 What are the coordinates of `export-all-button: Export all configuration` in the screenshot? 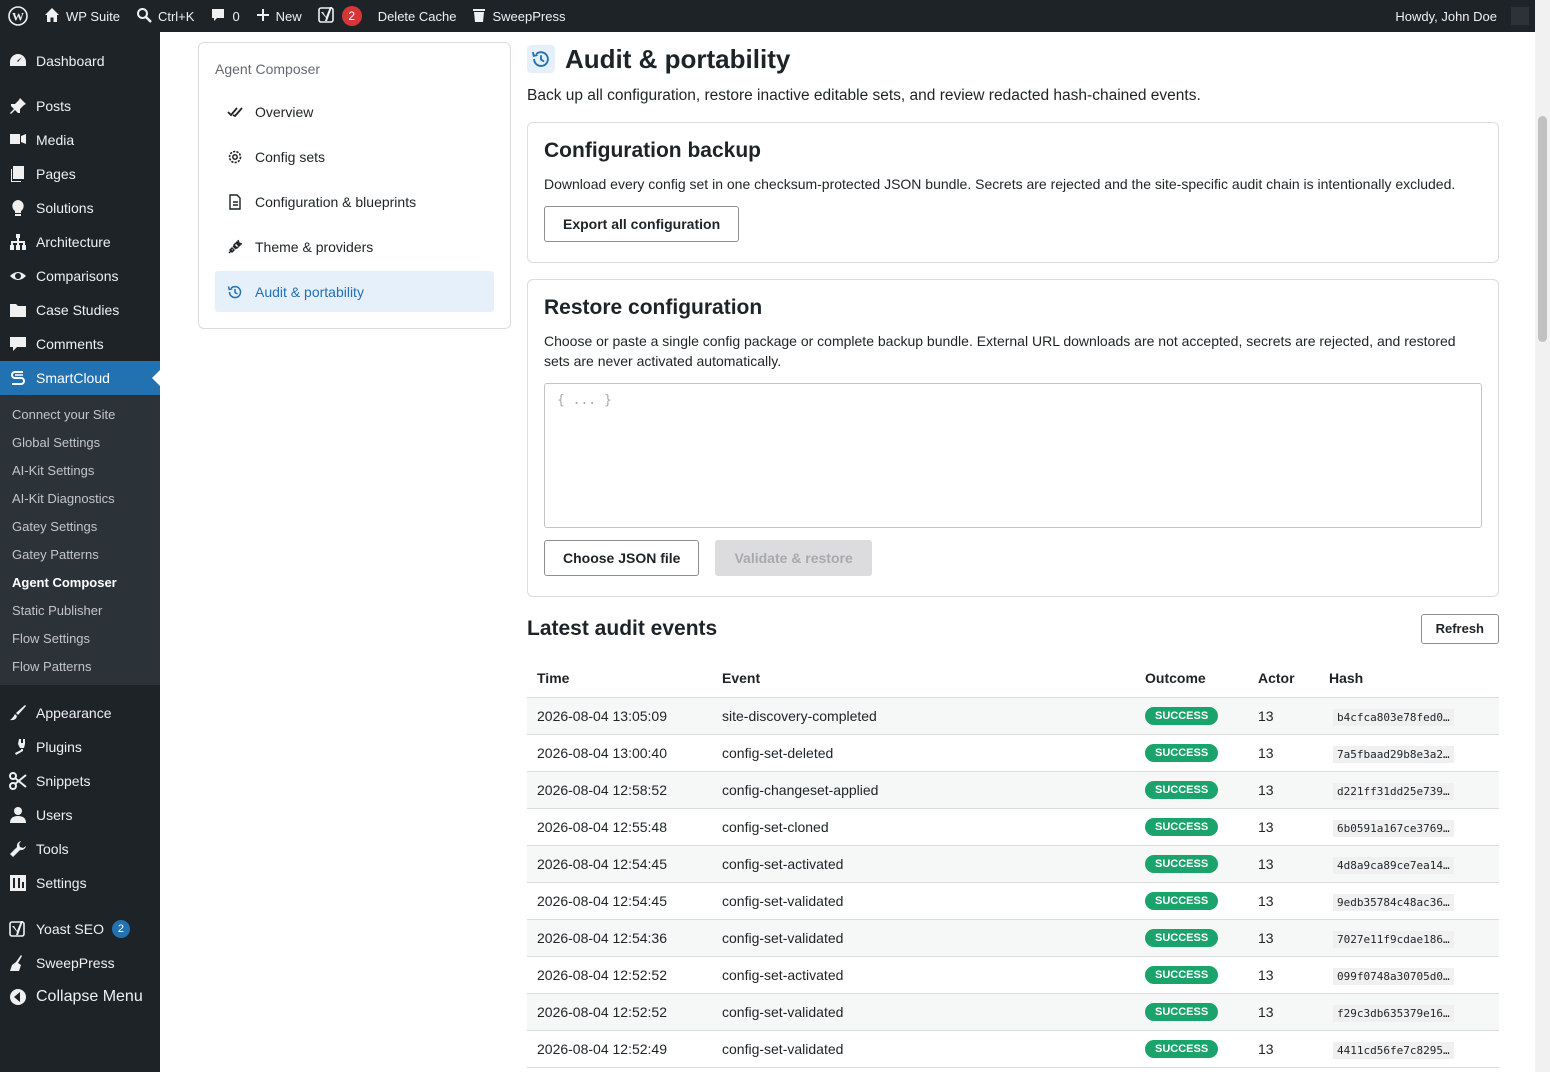 It's located at (642, 224).